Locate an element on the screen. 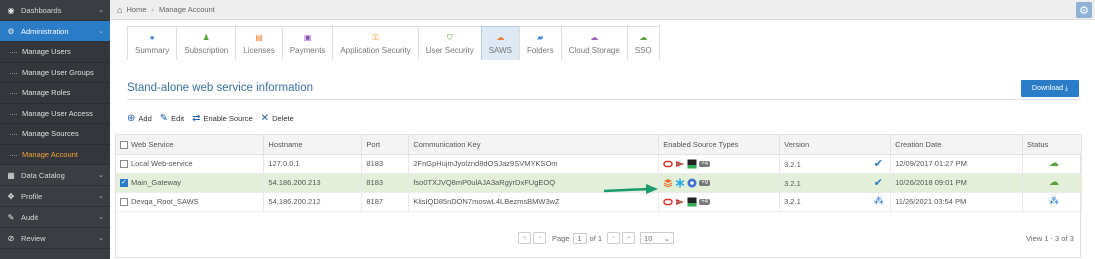  source-types-cell: +4 is located at coordinates (719, 164).